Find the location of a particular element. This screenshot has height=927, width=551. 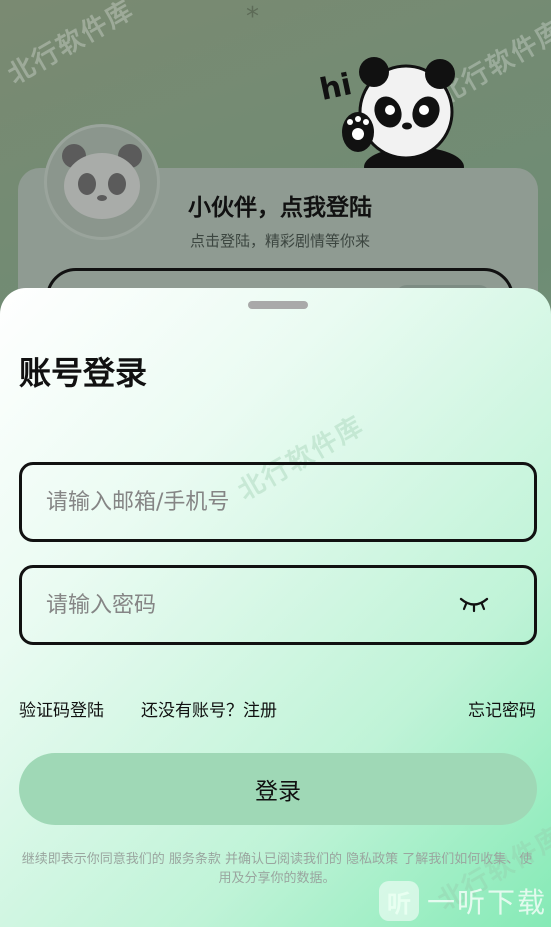

email-field is located at coordinates (278, 502).